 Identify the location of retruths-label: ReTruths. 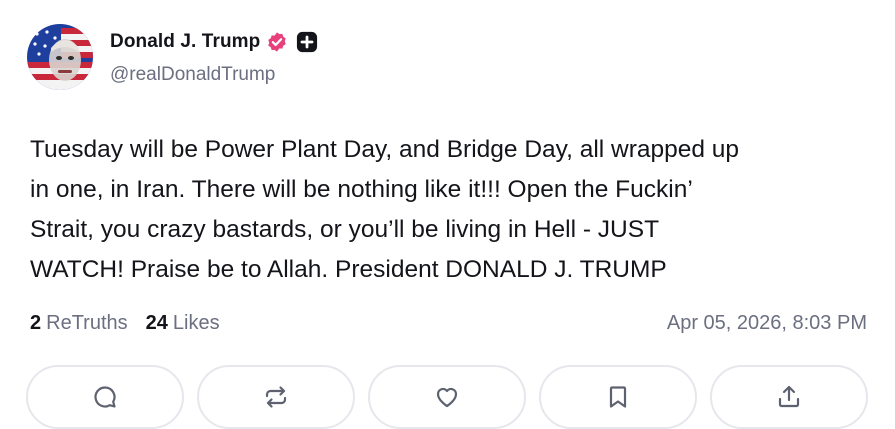
(87, 323).